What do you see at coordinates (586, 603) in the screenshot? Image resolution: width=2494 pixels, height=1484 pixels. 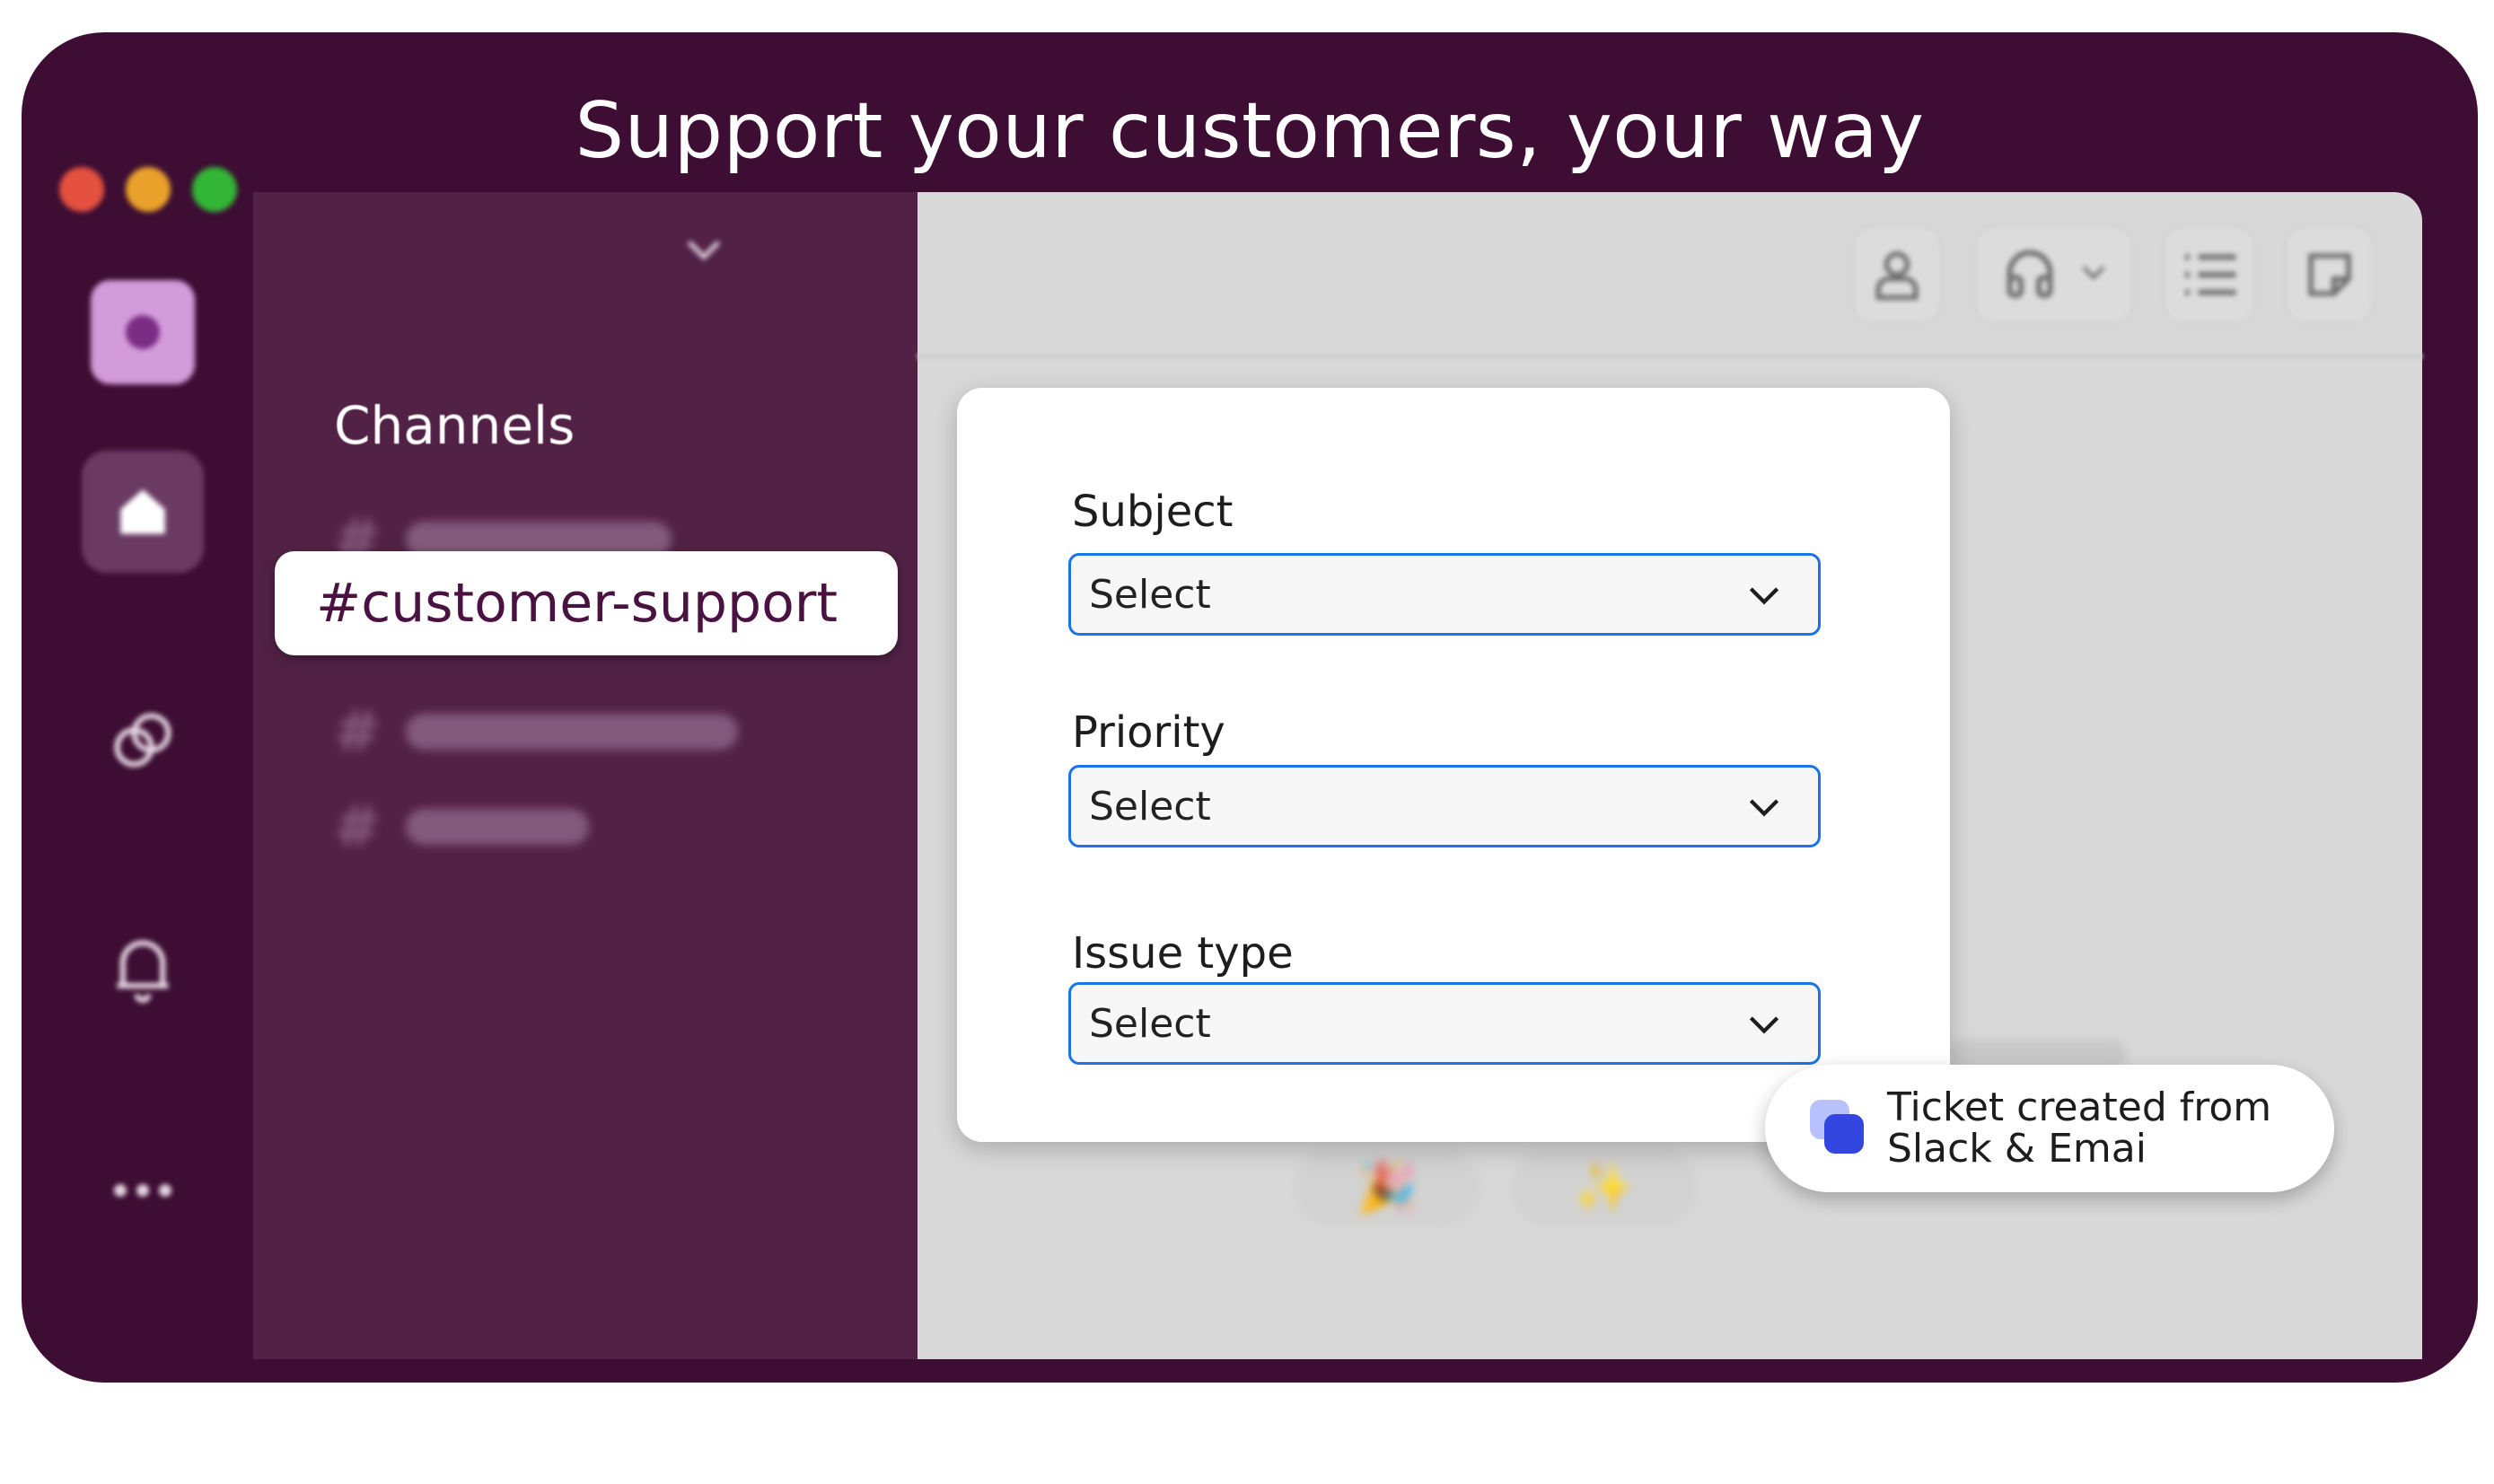 I see `selected-channel: #customer-support` at bounding box center [586, 603].